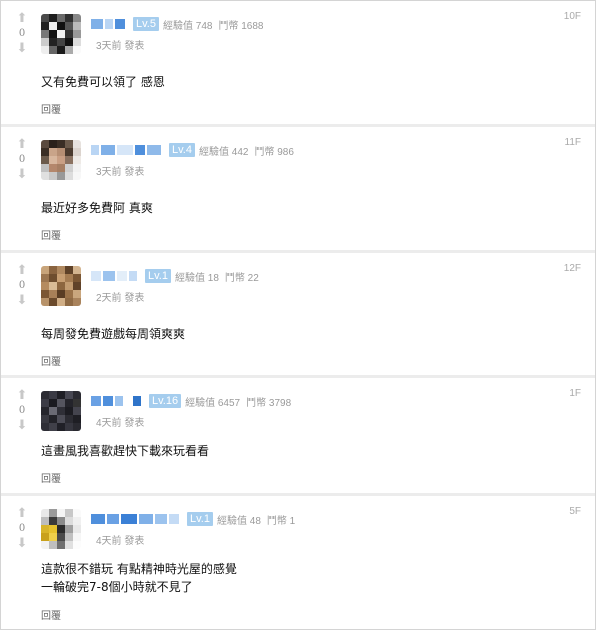  I want to click on comment-line: 這畫風我喜歡趕快下載來玩看看, so click(125, 451).